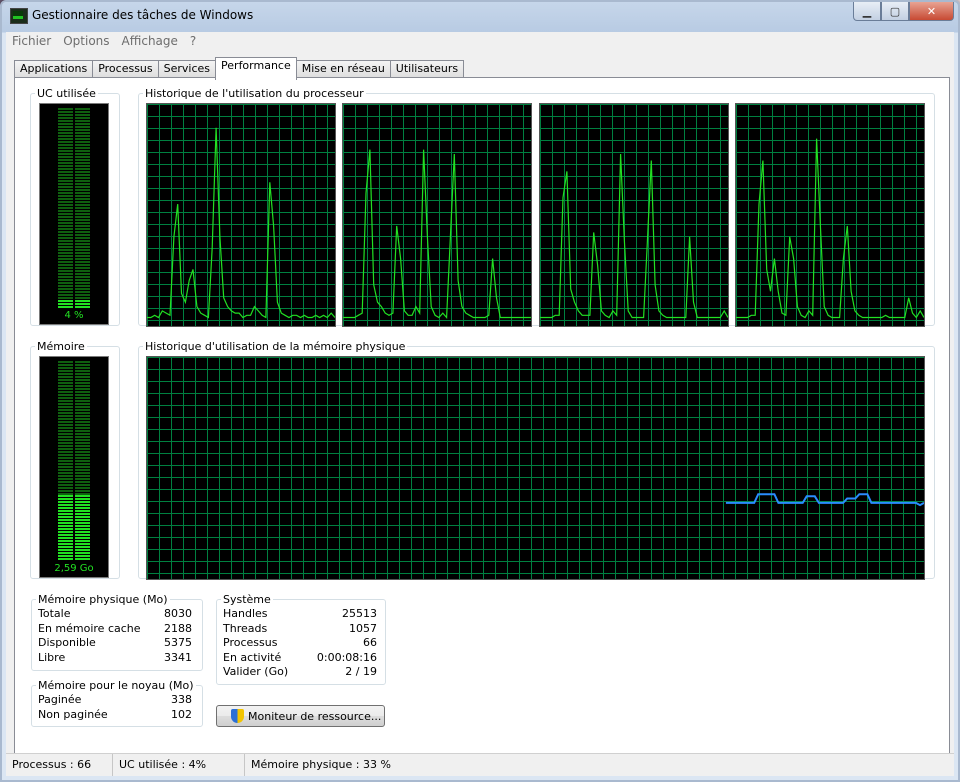 This screenshot has height=782, width=960. I want to click on cpu-usage-meter: 4 %, so click(74, 214).